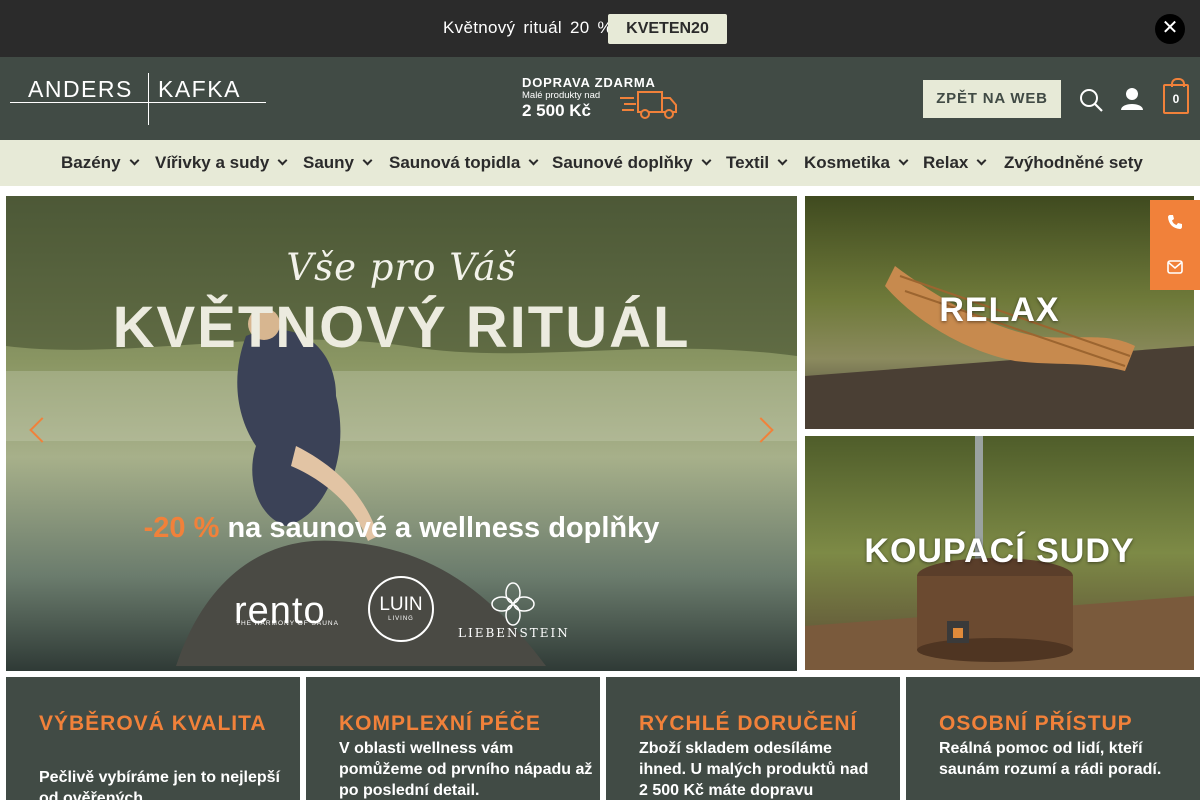 The height and width of the screenshot is (809, 1200). I want to click on nav-item-topidla: Saunová topidla, so click(464, 163).